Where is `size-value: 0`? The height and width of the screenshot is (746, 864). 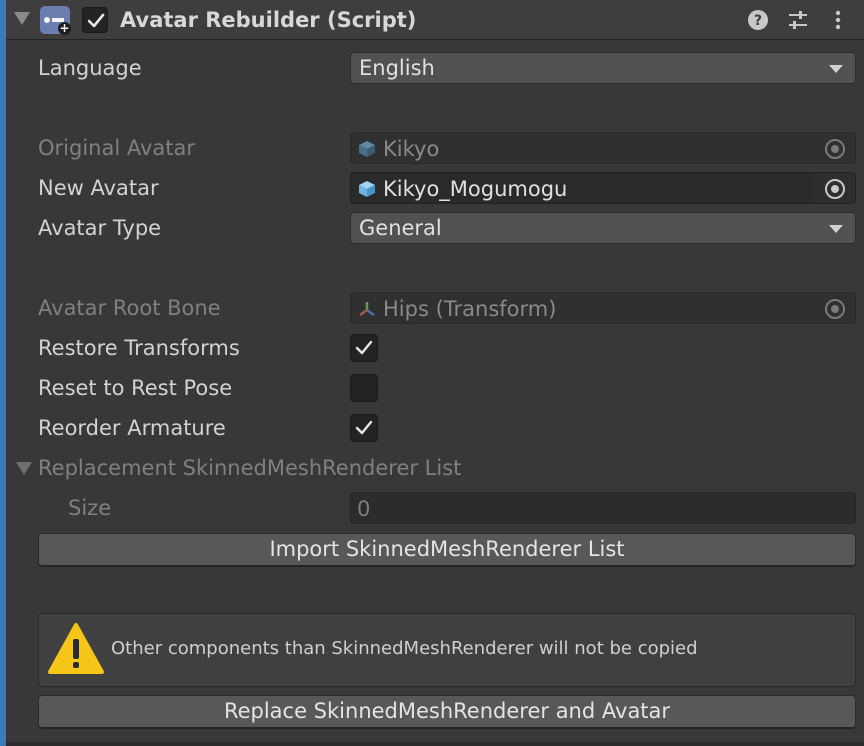 size-value: 0 is located at coordinates (364, 509).